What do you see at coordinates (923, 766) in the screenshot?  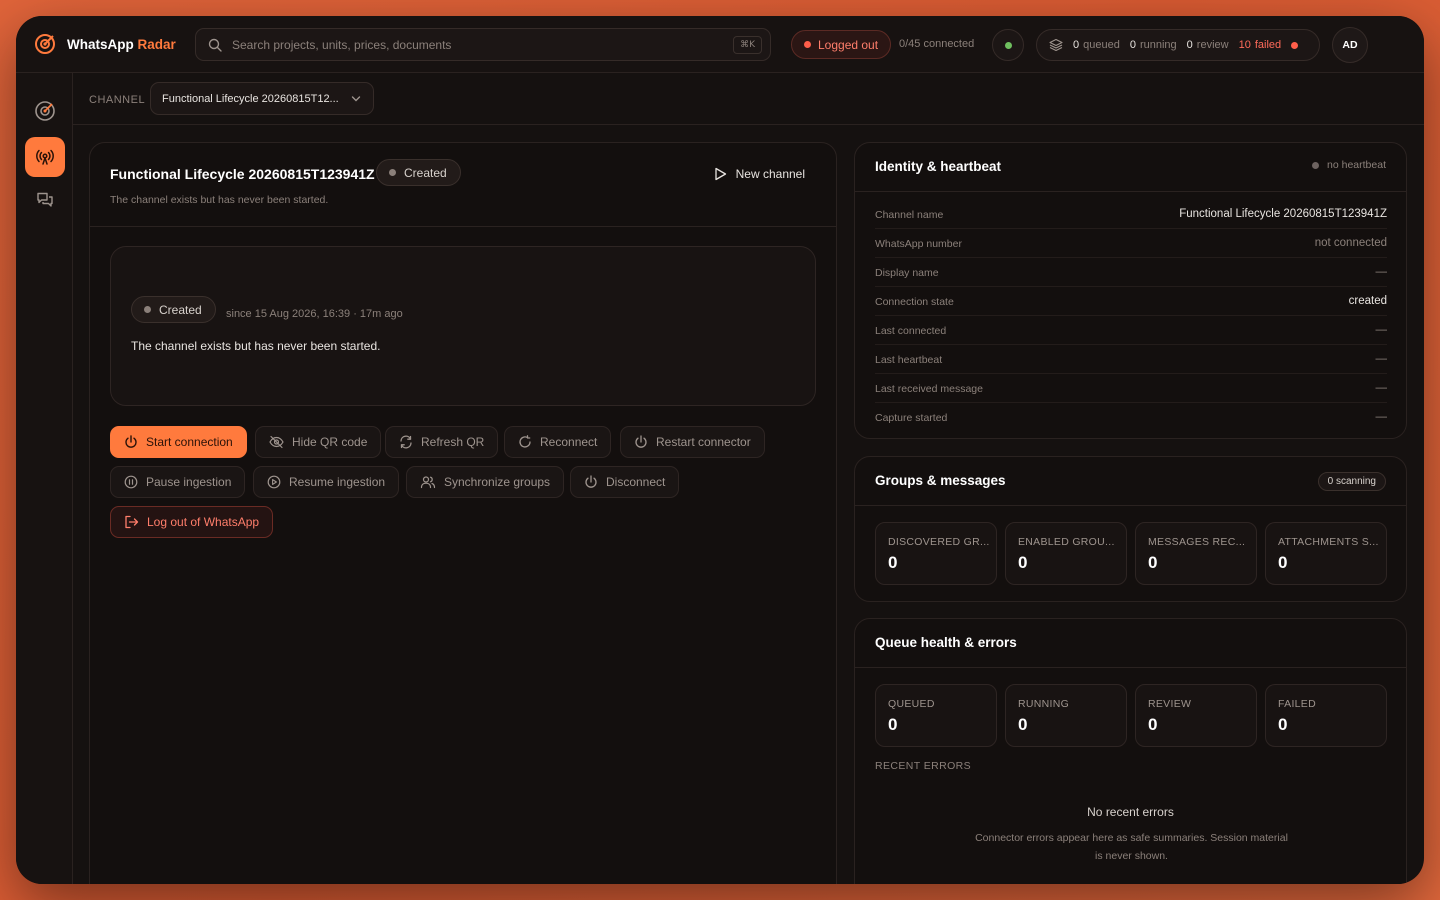 I see `recent-errors-label: RECENT ERRORS` at bounding box center [923, 766].